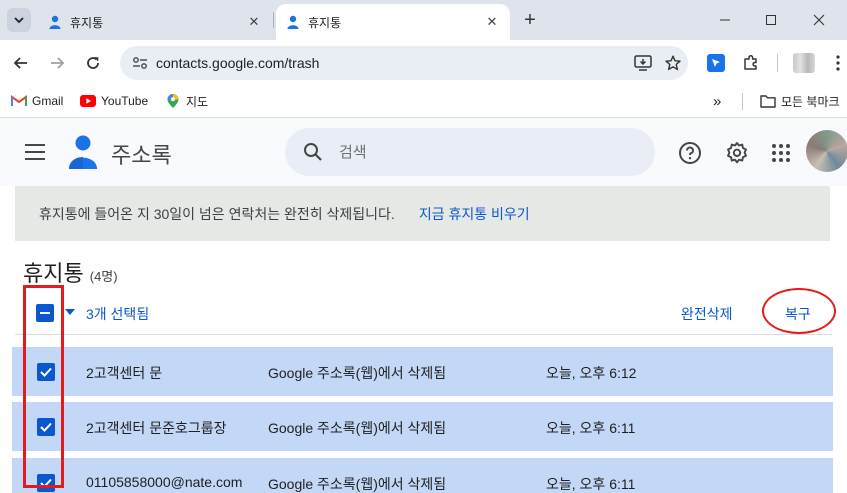  Describe the element at coordinates (155, 22) in the screenshot. I see `tab-trash-1: 휴지통 ✕` at that location.